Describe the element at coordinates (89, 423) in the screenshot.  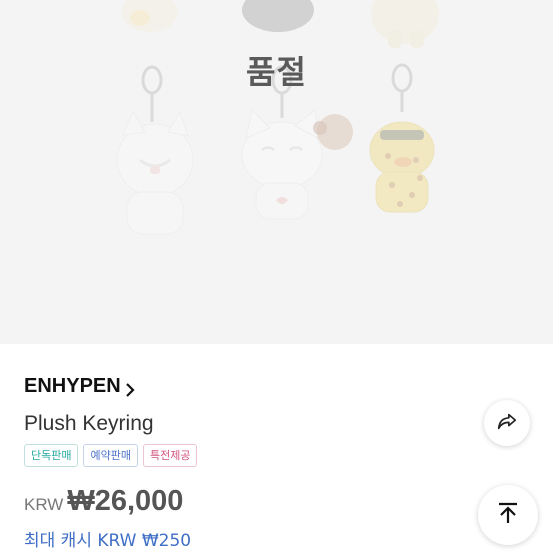
I see `product-name: Plush Keyring` at that location.